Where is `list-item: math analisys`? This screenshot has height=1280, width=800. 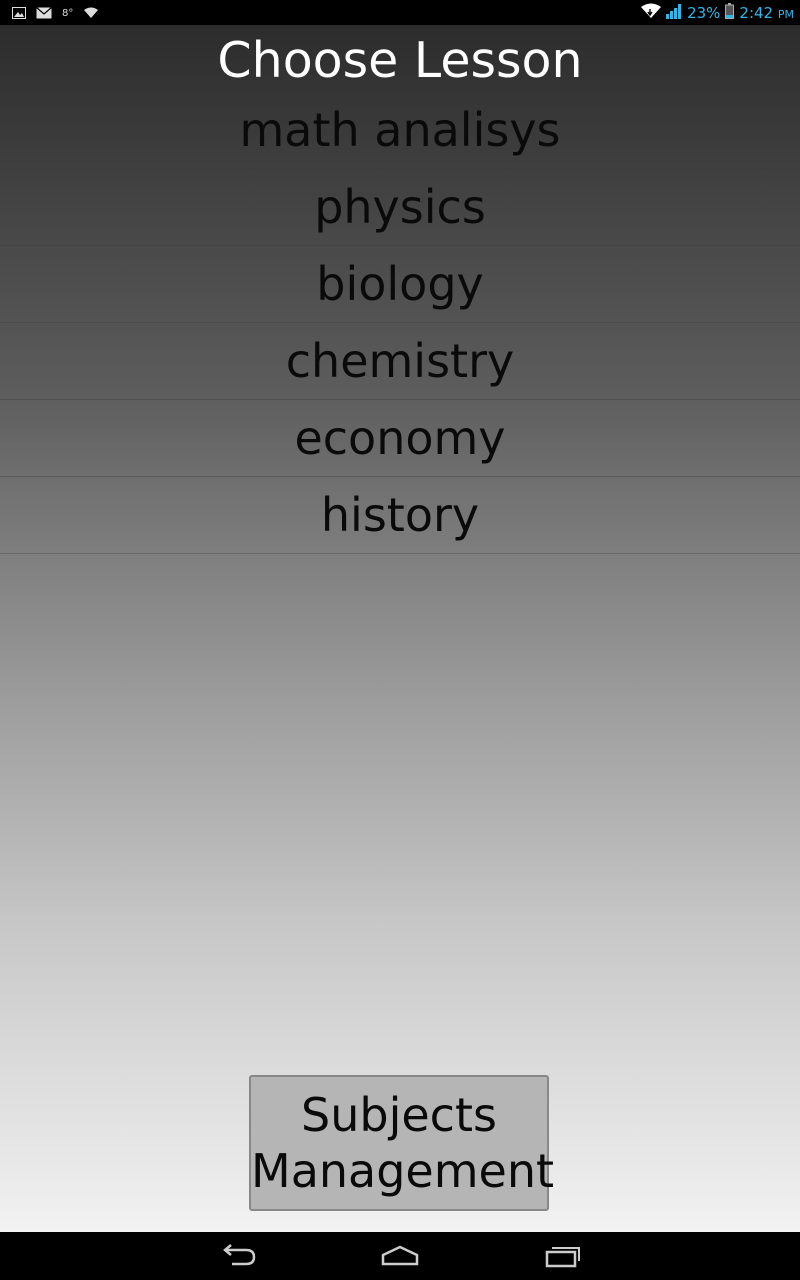
list-item: math analisys is located at coordinates (400, 130).